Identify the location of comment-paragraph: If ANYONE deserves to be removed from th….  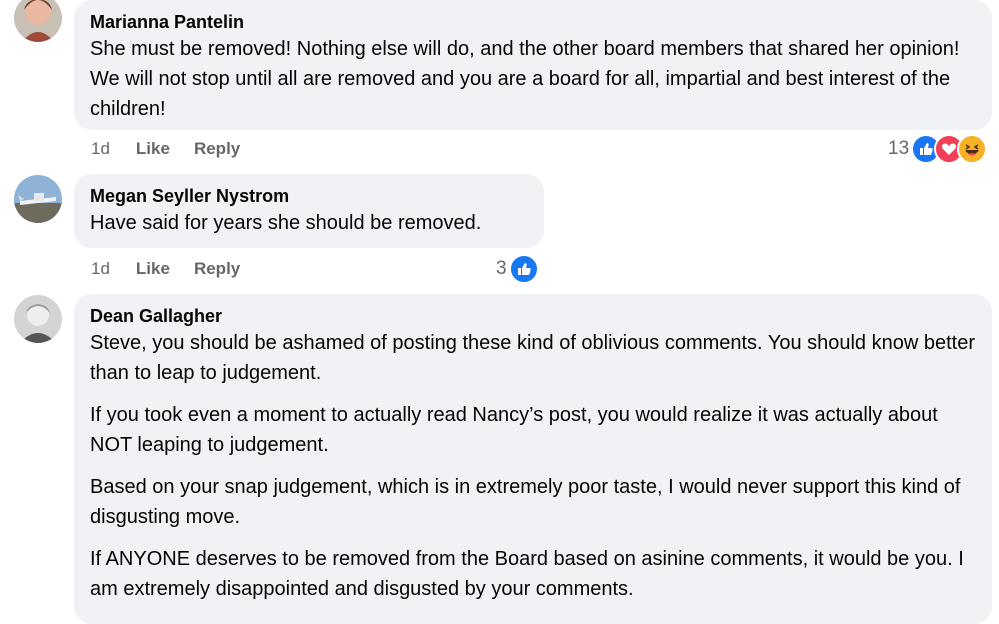
(527, 574).